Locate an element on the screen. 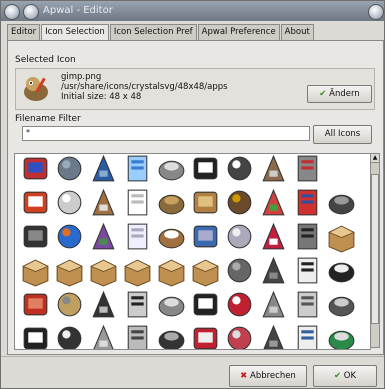 This screenshot has height=389, width=385. windows-icon is located at coordinates (205, 236).